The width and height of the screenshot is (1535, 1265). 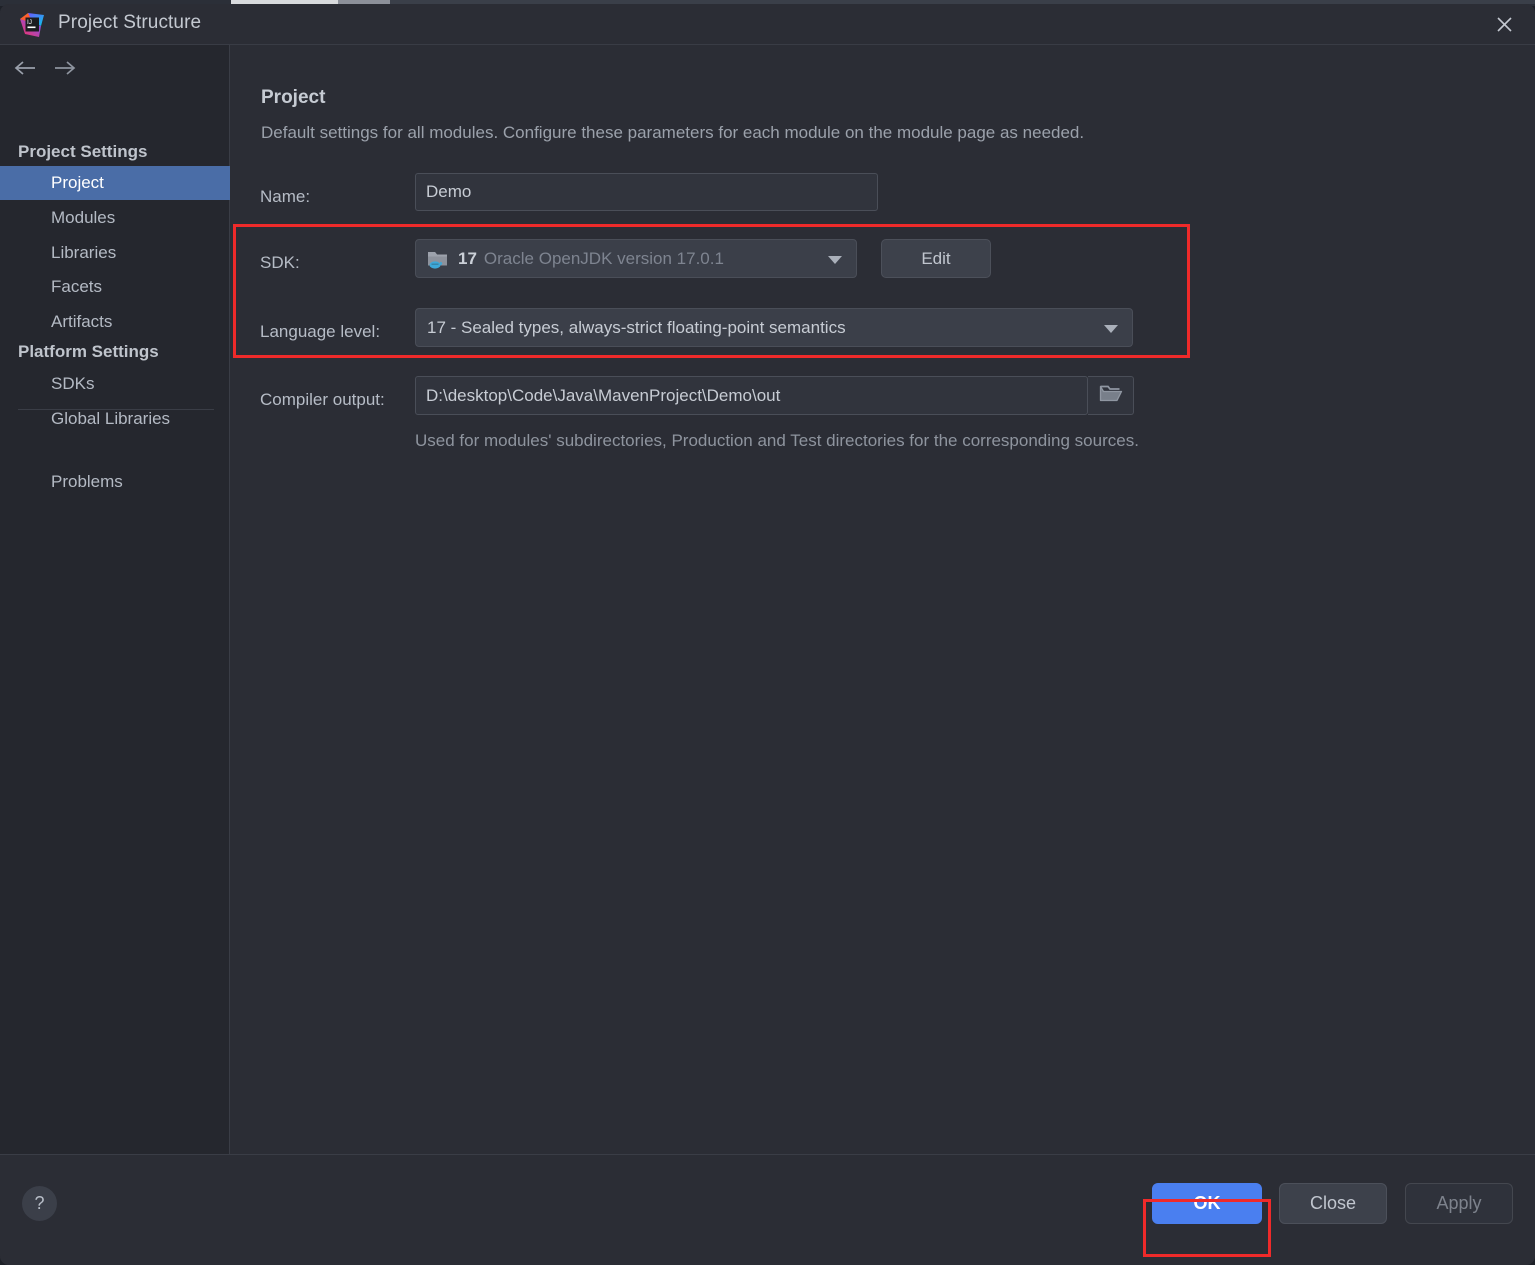 What do you see at coordinates (73, 383) in the screenshot?
I see `sidebar-item-label: SDKs` at bounding box center [73, 383].